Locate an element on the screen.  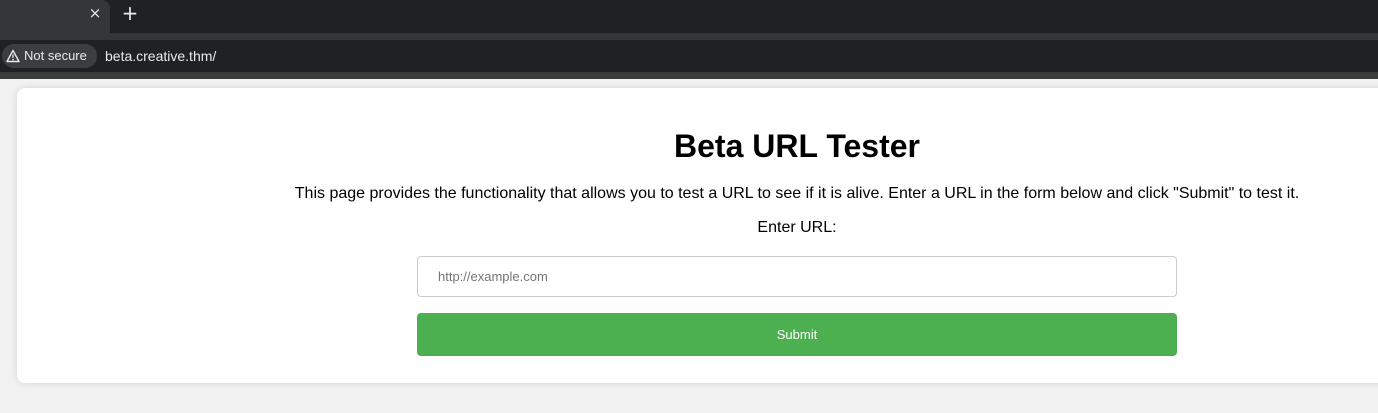
page-title: Beta URL Tester is located at coordinates (797, 146).